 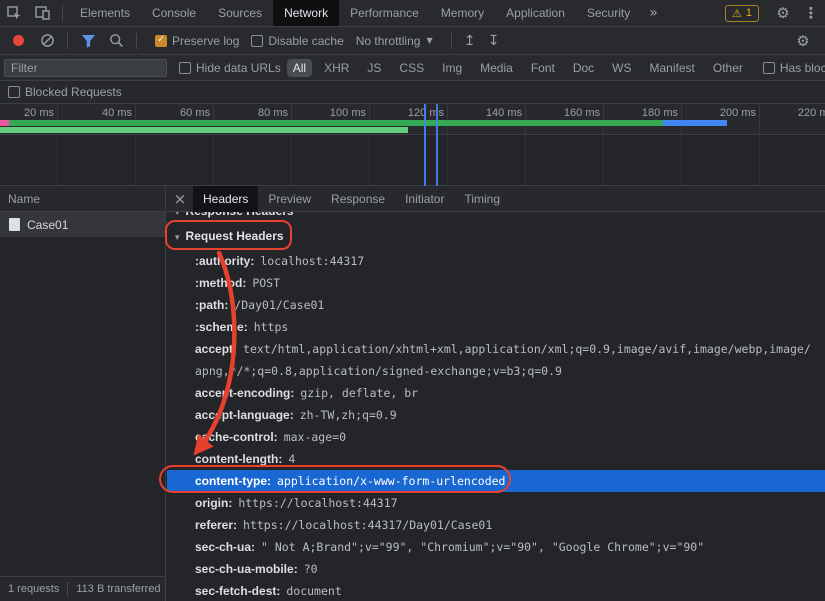 What do you see at coordinates (34, 589) in the screenshot?
I see `request-count: 1 requests` at bounding box center [34, 589].